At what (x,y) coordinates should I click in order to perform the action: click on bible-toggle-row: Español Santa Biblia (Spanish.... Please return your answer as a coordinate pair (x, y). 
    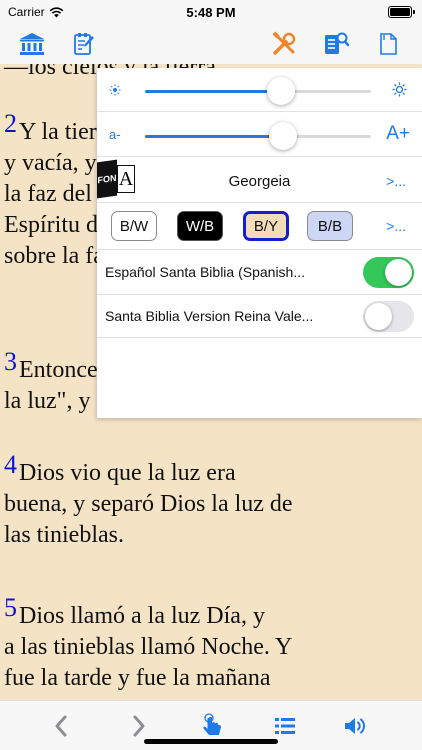
    Looking at the image, I should click on (259, 272).